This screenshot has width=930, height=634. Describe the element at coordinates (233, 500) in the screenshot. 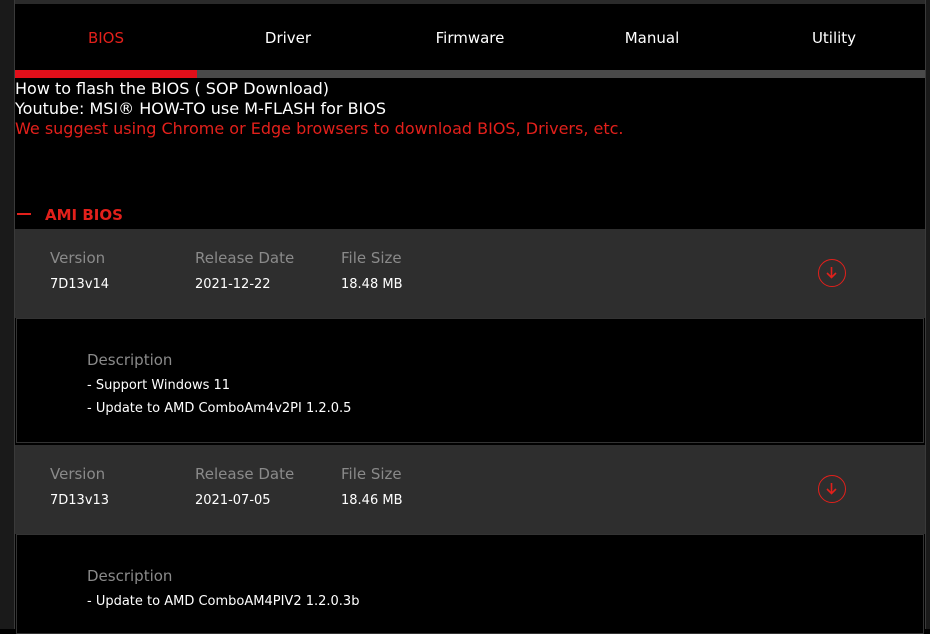

I see `release-date-value: 2021-07-05` at that location.